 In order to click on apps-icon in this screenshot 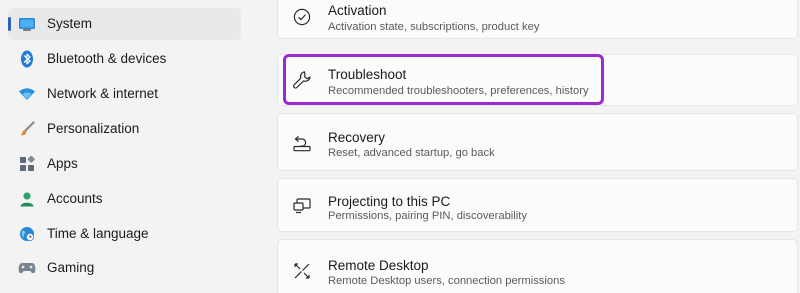, I will do `click(27, 164)`.